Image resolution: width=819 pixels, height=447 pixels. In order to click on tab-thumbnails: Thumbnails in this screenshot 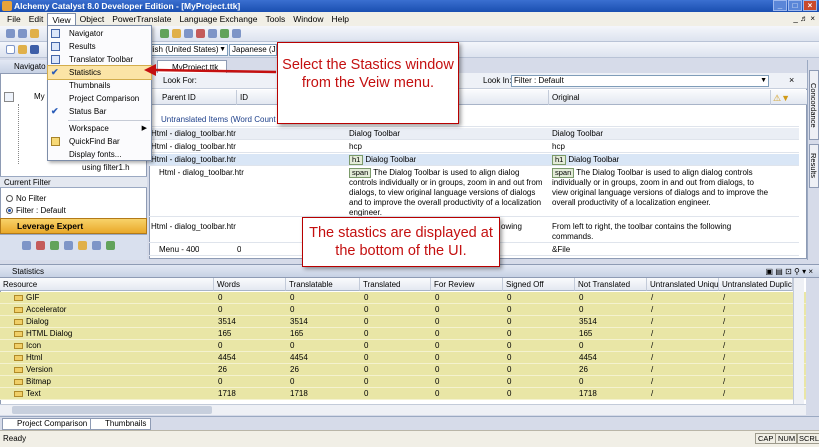, I will do `click(121, 424)`.